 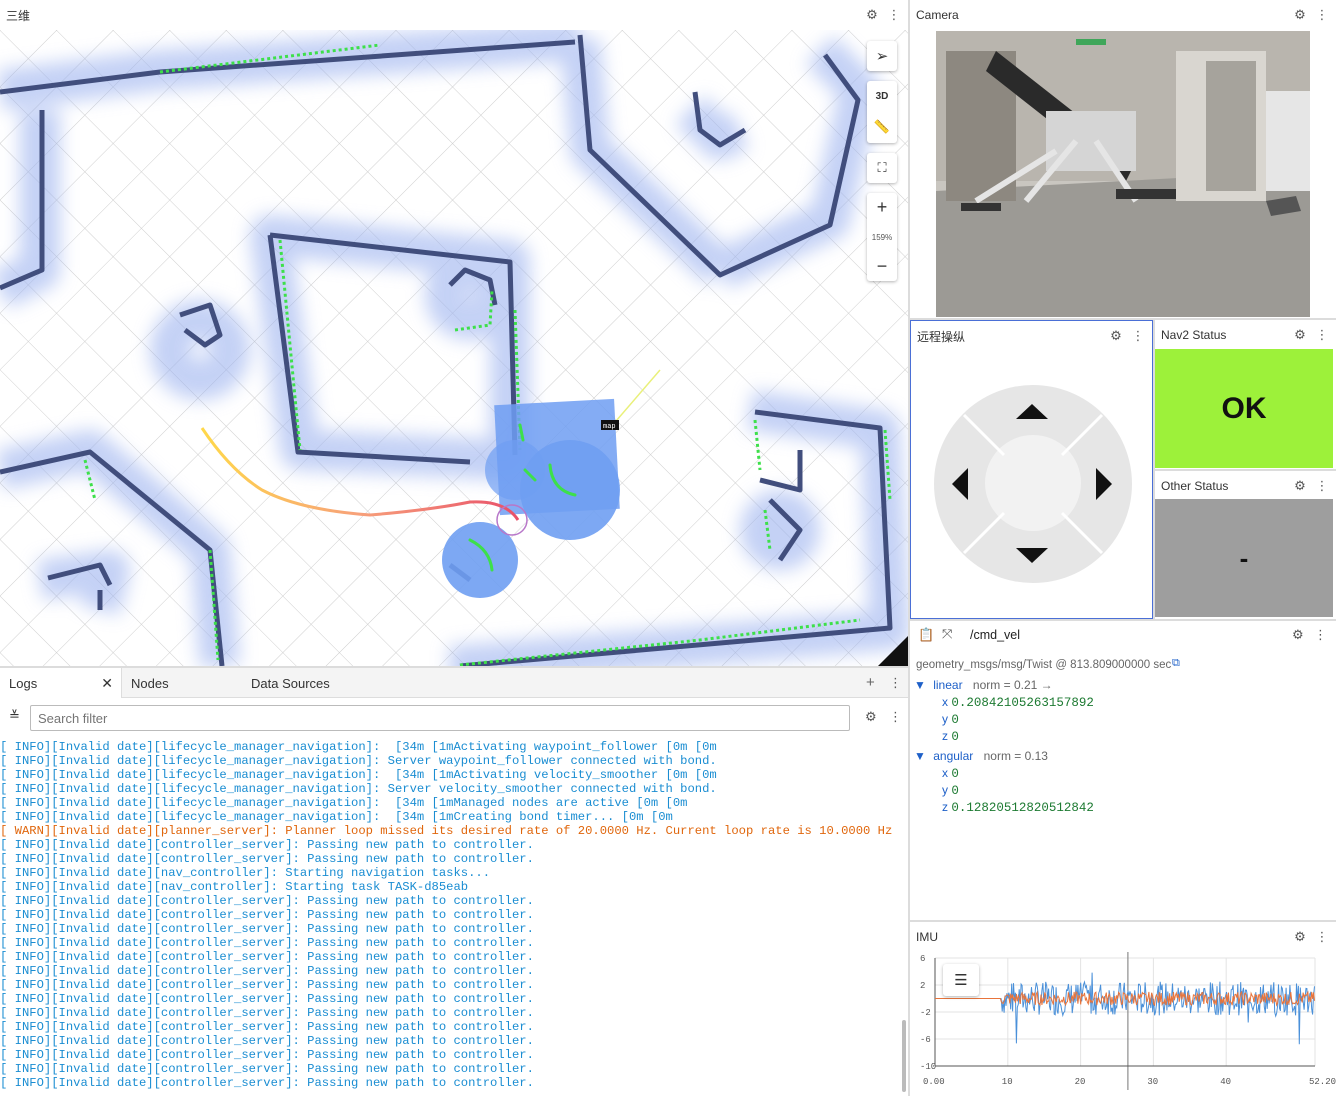 I want to click on focus-button: ⛶, so click(x=882, y=168).